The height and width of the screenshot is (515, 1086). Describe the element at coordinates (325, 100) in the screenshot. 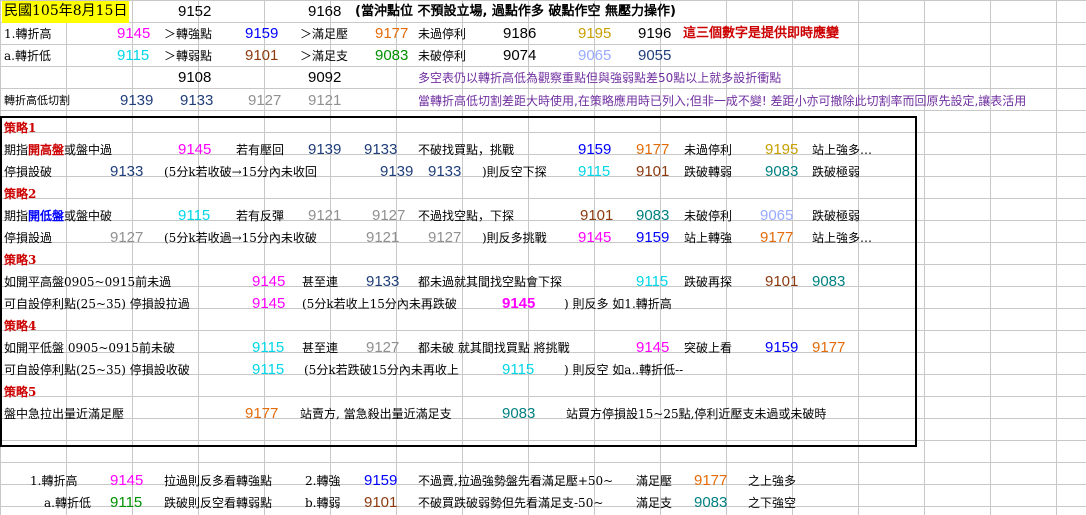

I see `cut-value-4: 9121` at that location.